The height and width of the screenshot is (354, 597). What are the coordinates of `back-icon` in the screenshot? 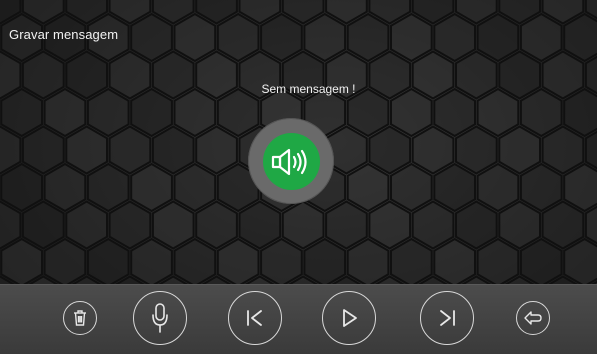 It's located at (533, 318).